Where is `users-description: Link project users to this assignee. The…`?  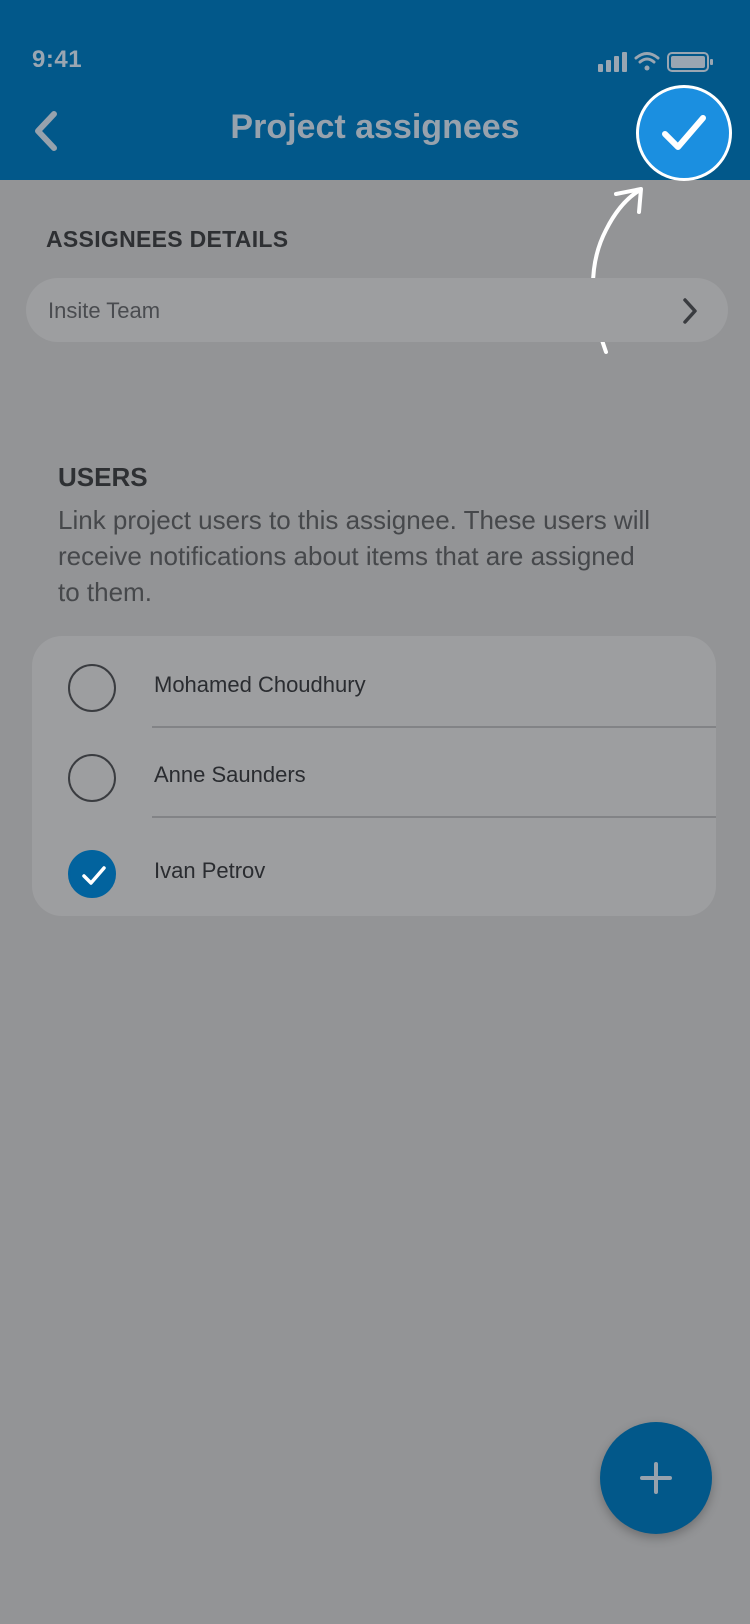 users-description: Link project users to this assignee. The… is located at coordinates (354, 556).